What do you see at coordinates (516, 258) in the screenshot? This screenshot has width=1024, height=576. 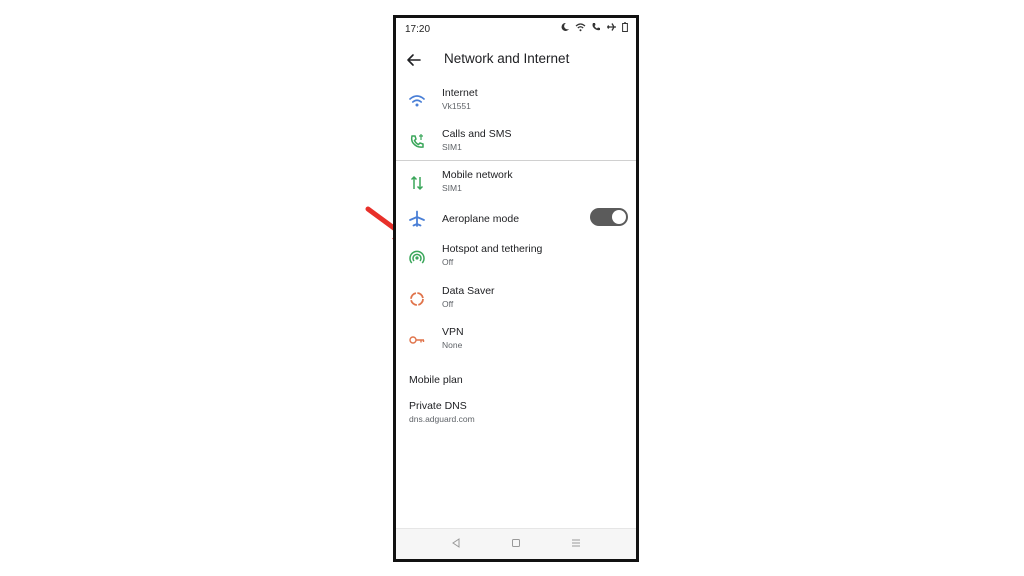 I see `settings-item-hotspot: Hotspot and tethering Off` at bounding box center [516, 258].